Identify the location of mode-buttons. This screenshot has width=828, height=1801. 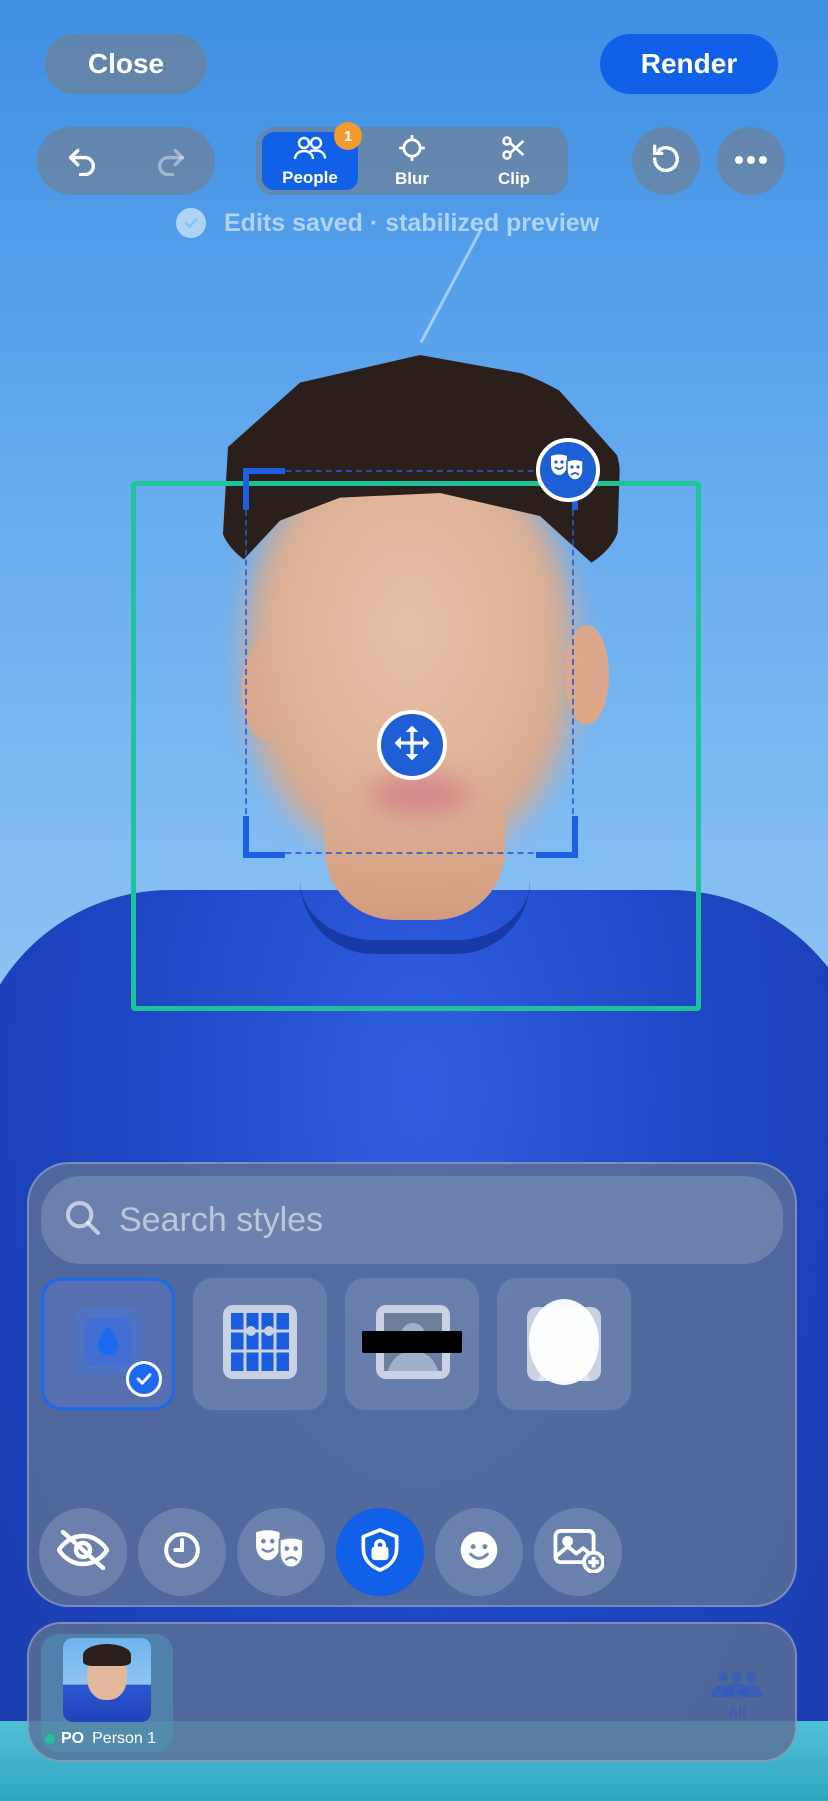
(336, 1552).